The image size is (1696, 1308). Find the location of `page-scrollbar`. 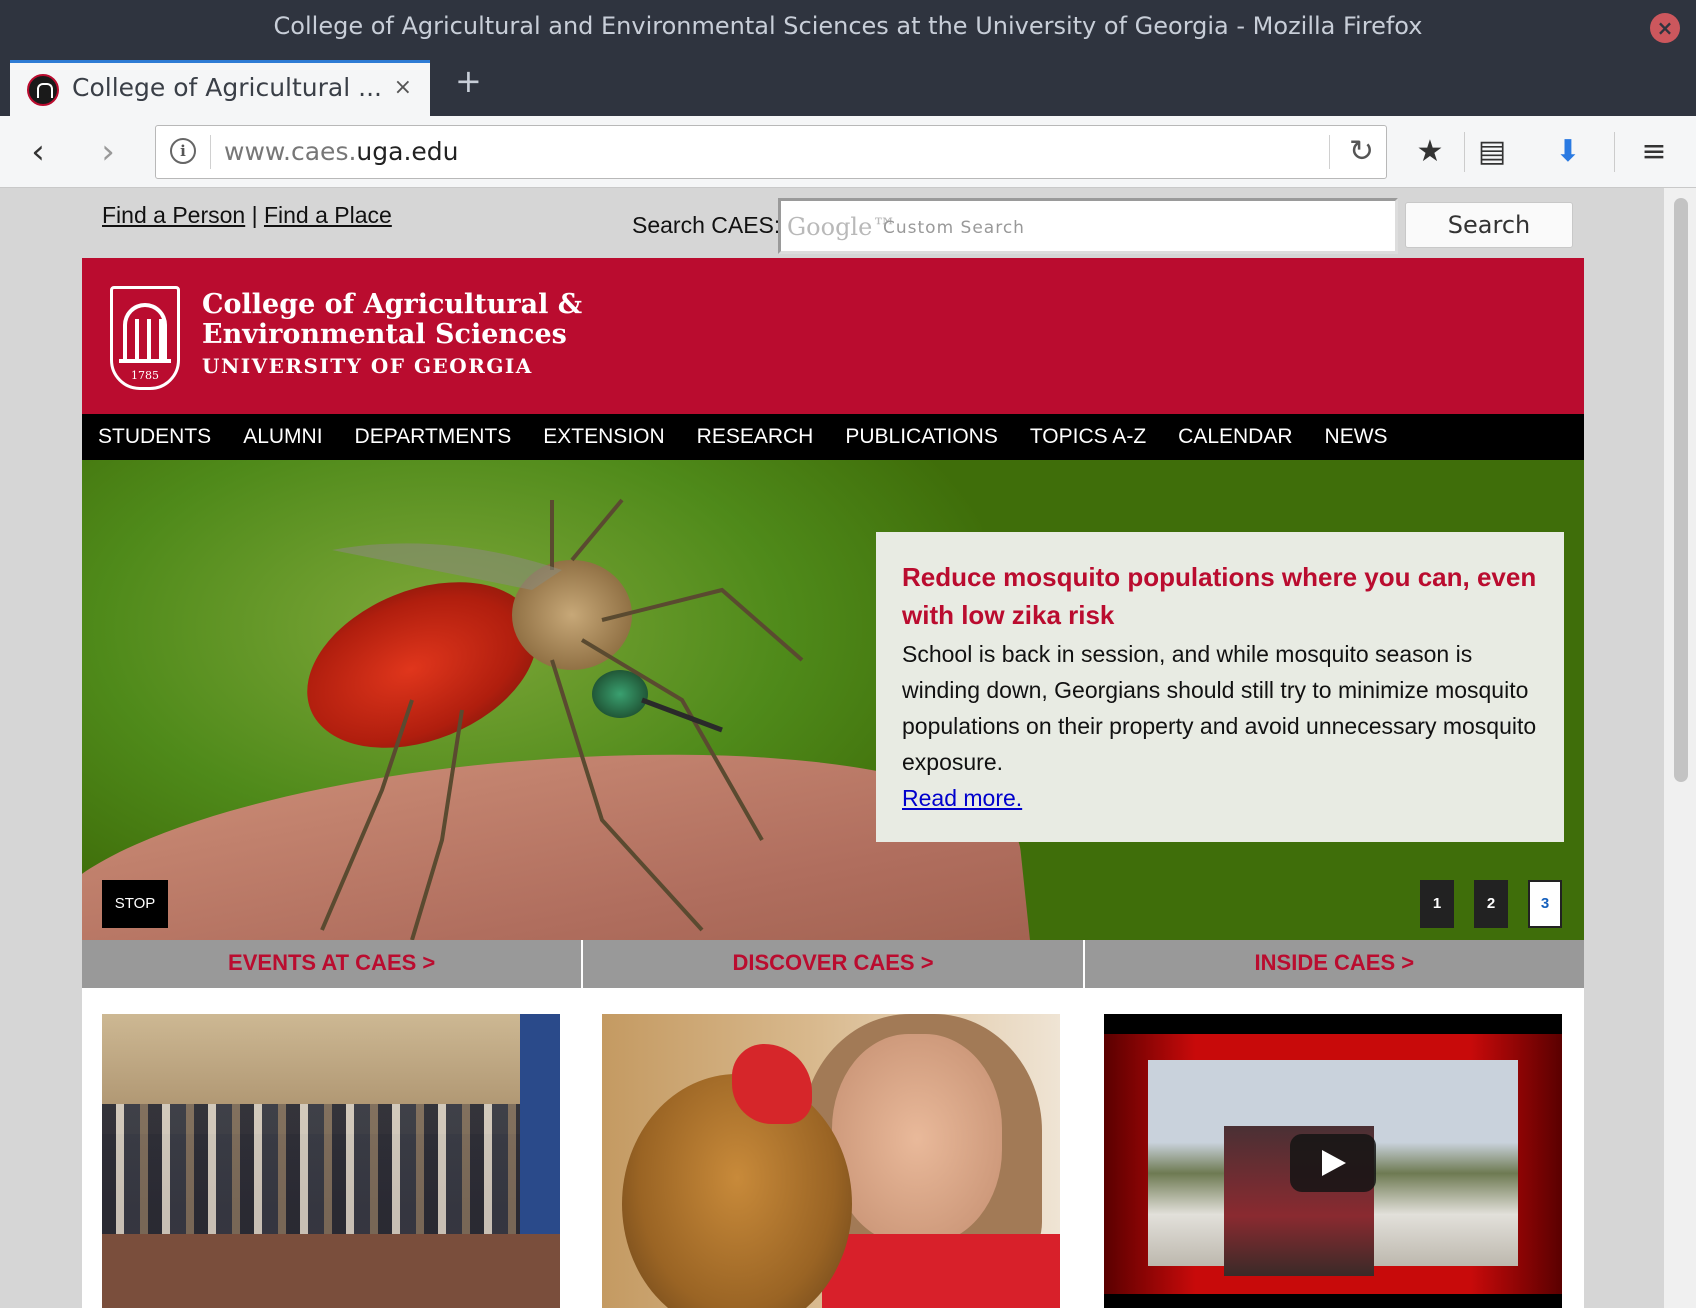

page-scrollbar is located at coordinates (1680, 748).